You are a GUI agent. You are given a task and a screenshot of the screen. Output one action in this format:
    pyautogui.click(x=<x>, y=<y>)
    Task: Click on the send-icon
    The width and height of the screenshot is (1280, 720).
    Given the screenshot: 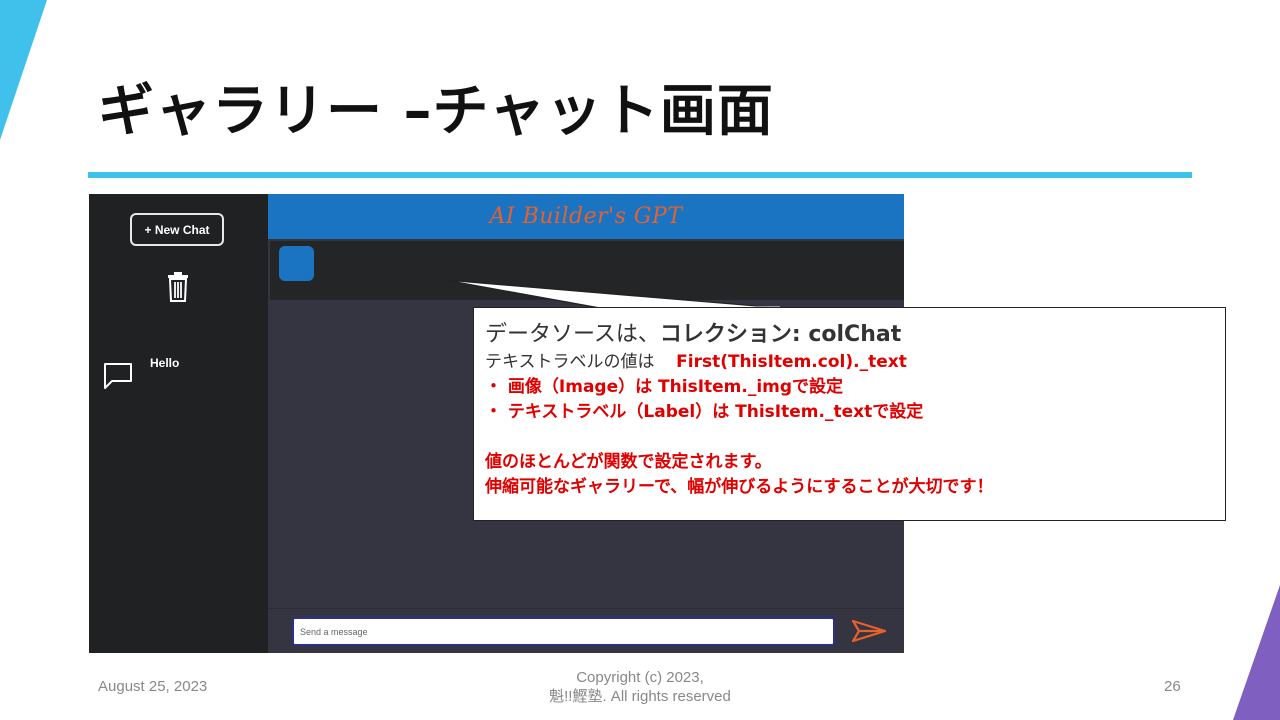 What is the action you would take?
    pyautogui.click(x=869, y=631)
    